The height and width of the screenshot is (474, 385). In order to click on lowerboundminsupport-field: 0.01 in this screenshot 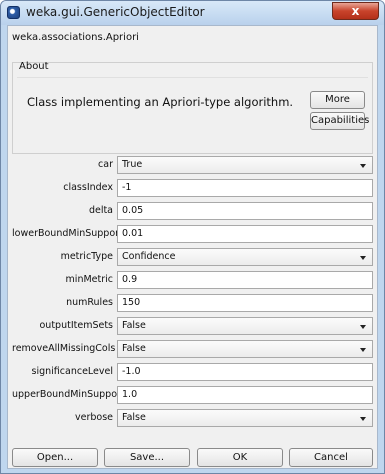, I will do `click(245, 234)`.